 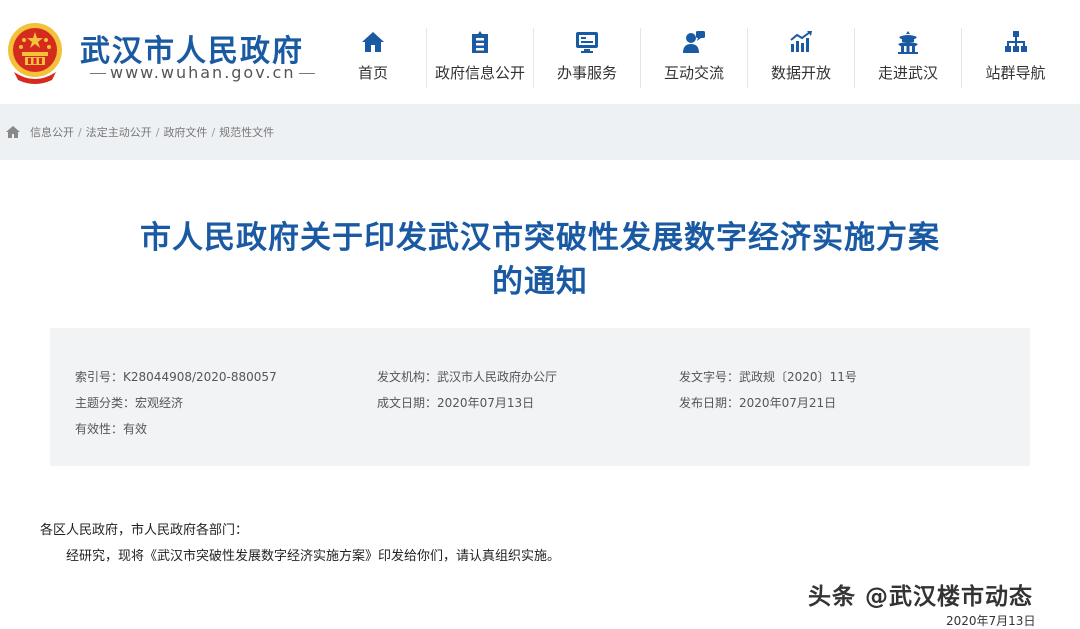 I want to click on watermark-date: 2020年7月13日, so click(x=991, y=621).